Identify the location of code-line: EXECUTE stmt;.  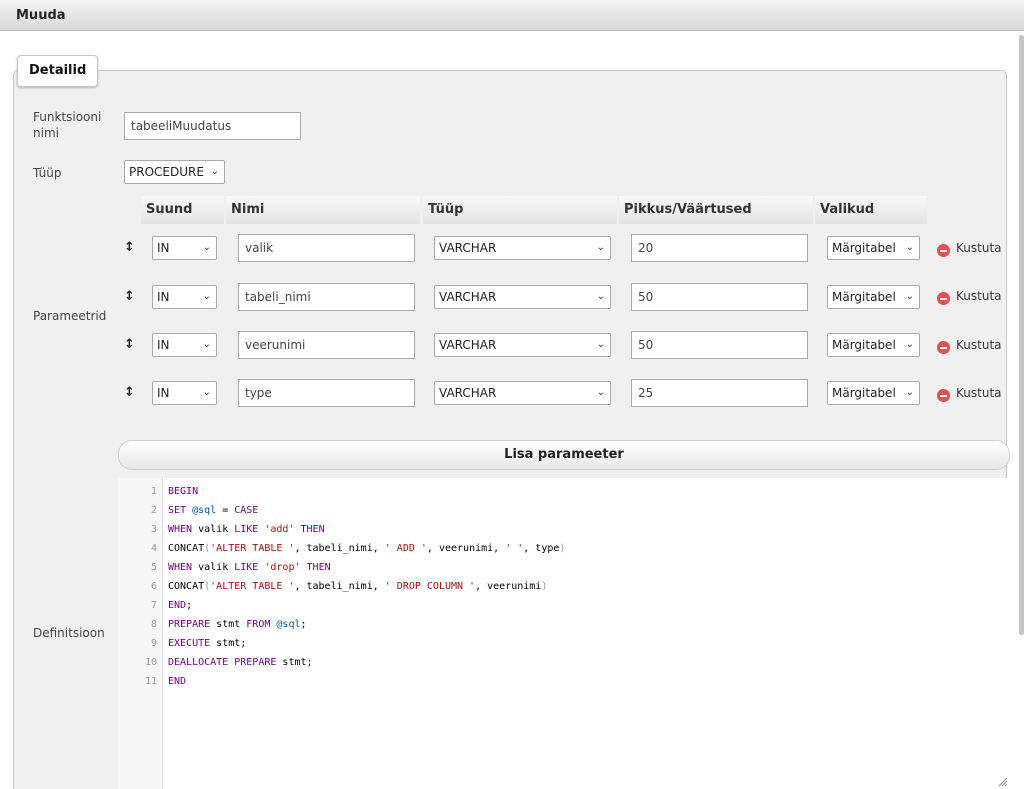
(207, 643).